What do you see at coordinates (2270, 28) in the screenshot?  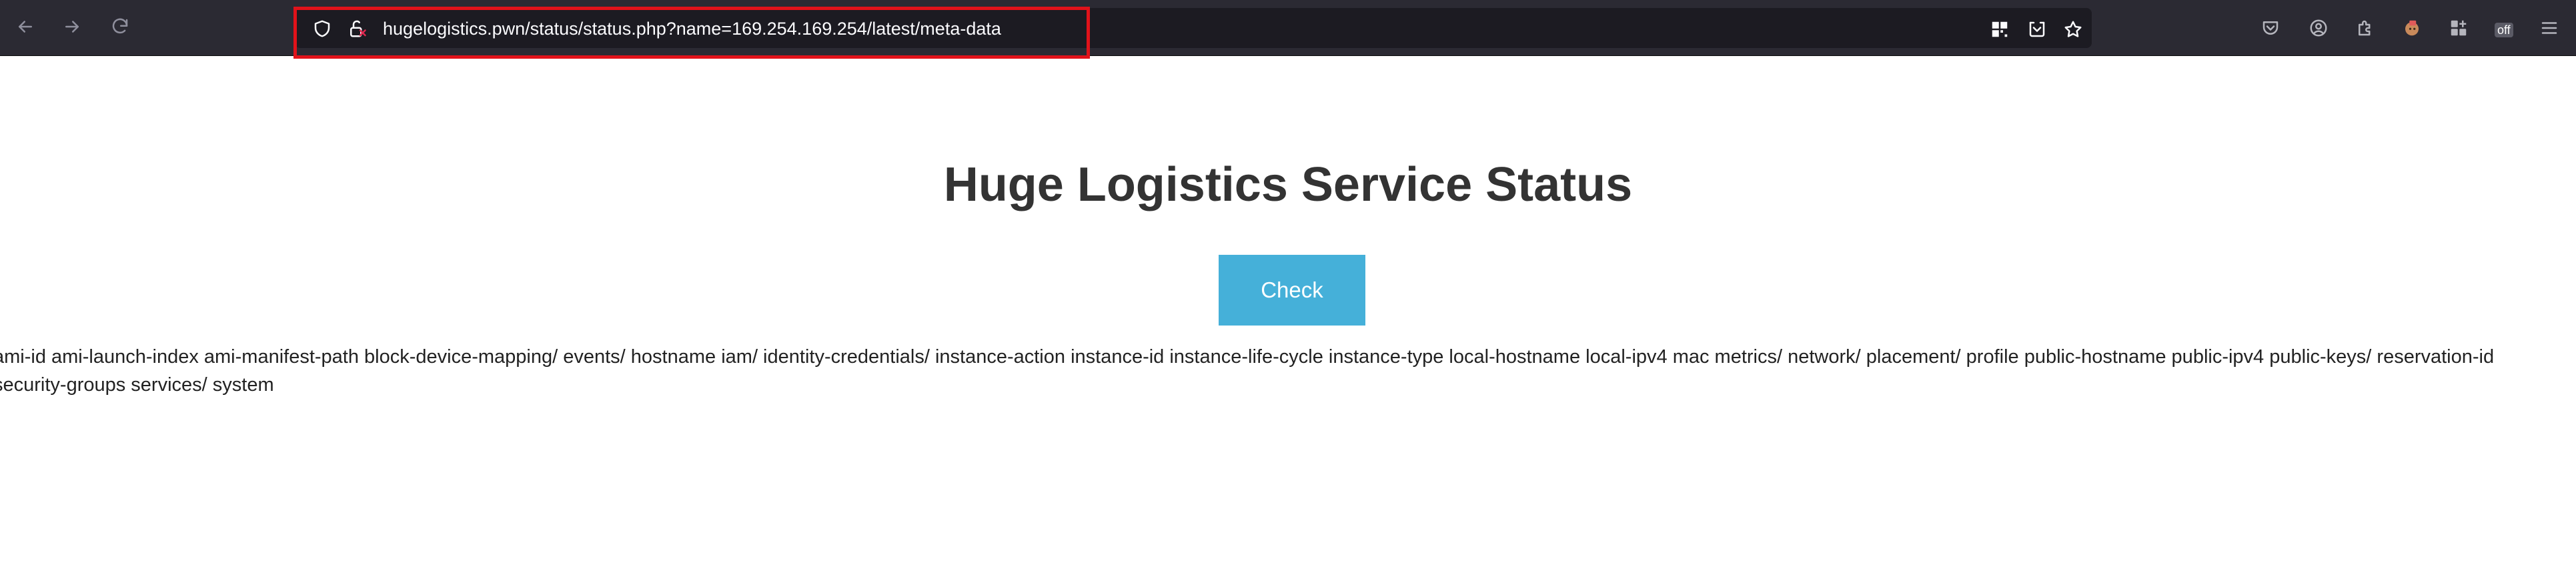 I see `pocket-icon` at bounding box center [2270, 28].